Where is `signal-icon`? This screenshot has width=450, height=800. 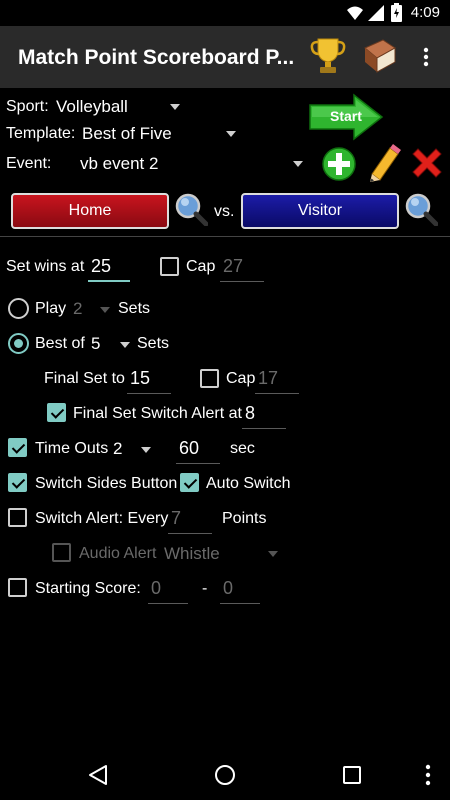
signal-icon is located at coordinates (376, 13).